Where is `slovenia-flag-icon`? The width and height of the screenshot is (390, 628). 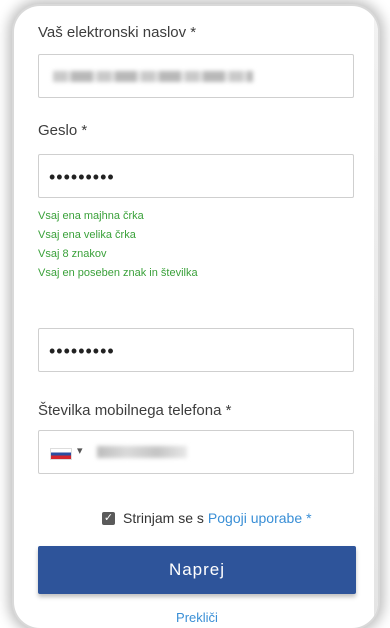 slovenia-flag-icon is located at coordinates (61, 454).